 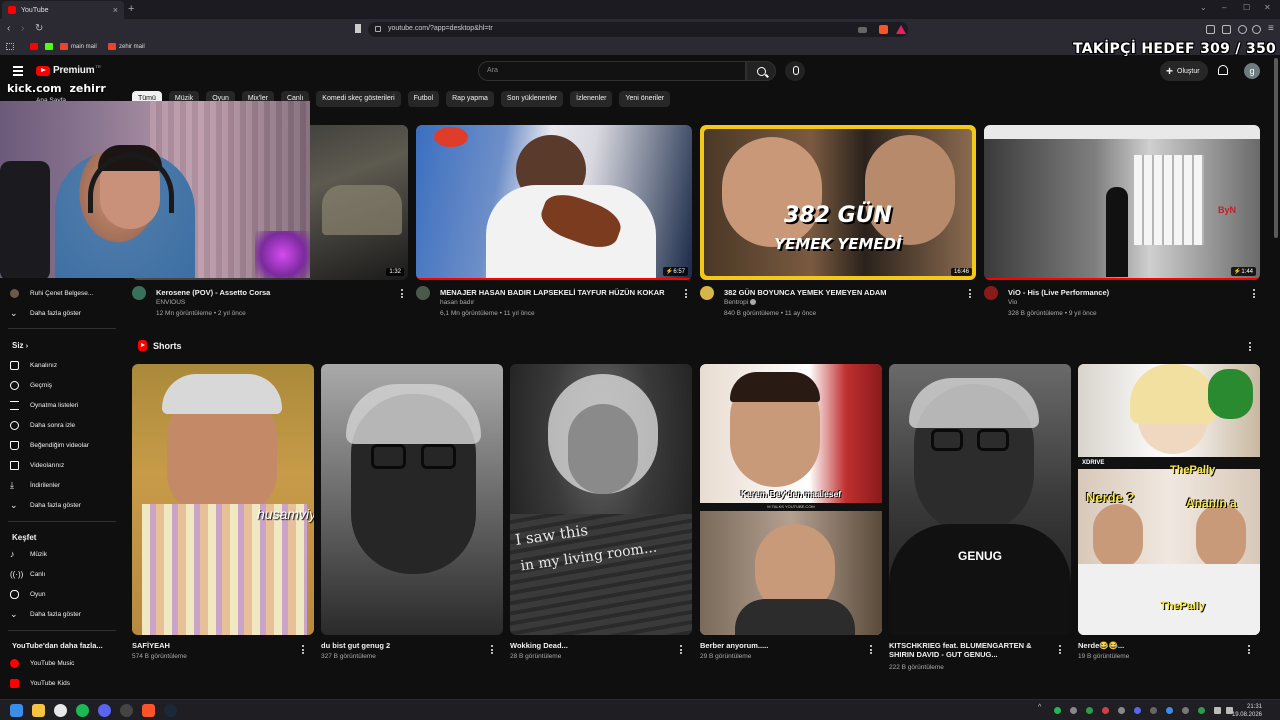 I want to click on wallet-icon, so click(x=1226, y=29).